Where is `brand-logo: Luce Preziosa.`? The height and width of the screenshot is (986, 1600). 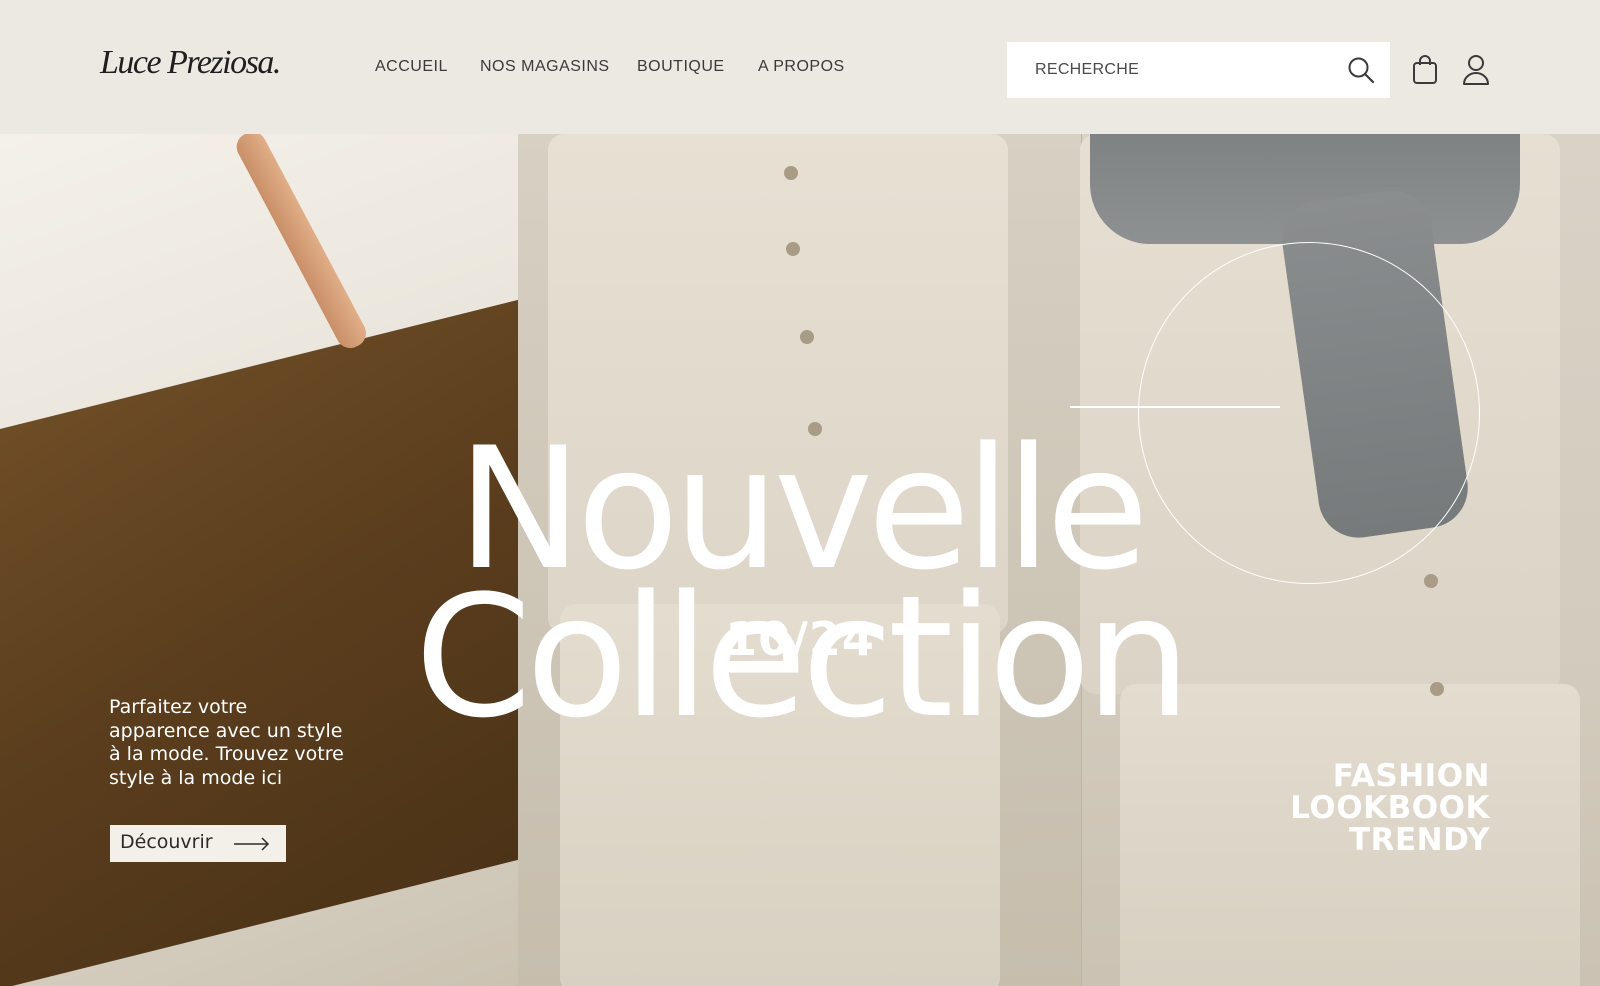
brand-logo: Luce Preziosa. is located at coordinates (190, 63).